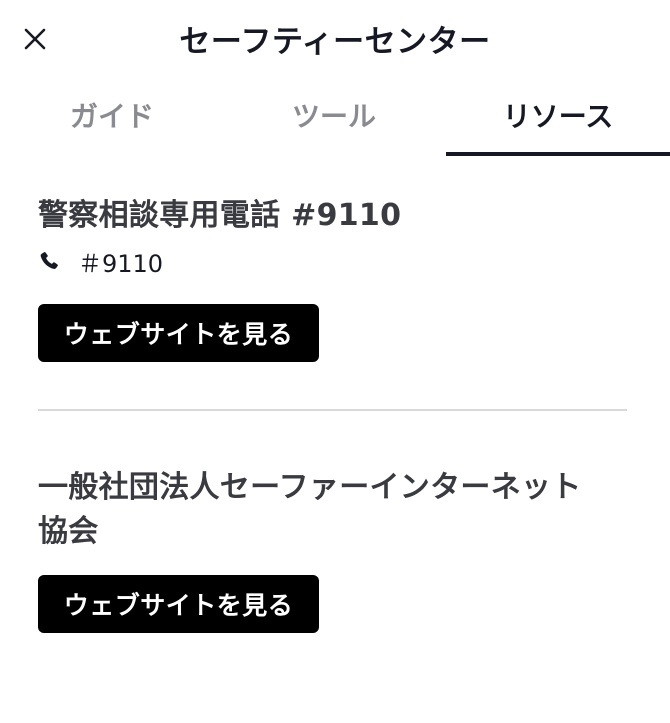 The width and height of the screenshot is (670, 723). What do you see at coordinates (335, 42) in the screenshot?
I see `page-title: セーフティーセンター` at bounding box center [335, 42].